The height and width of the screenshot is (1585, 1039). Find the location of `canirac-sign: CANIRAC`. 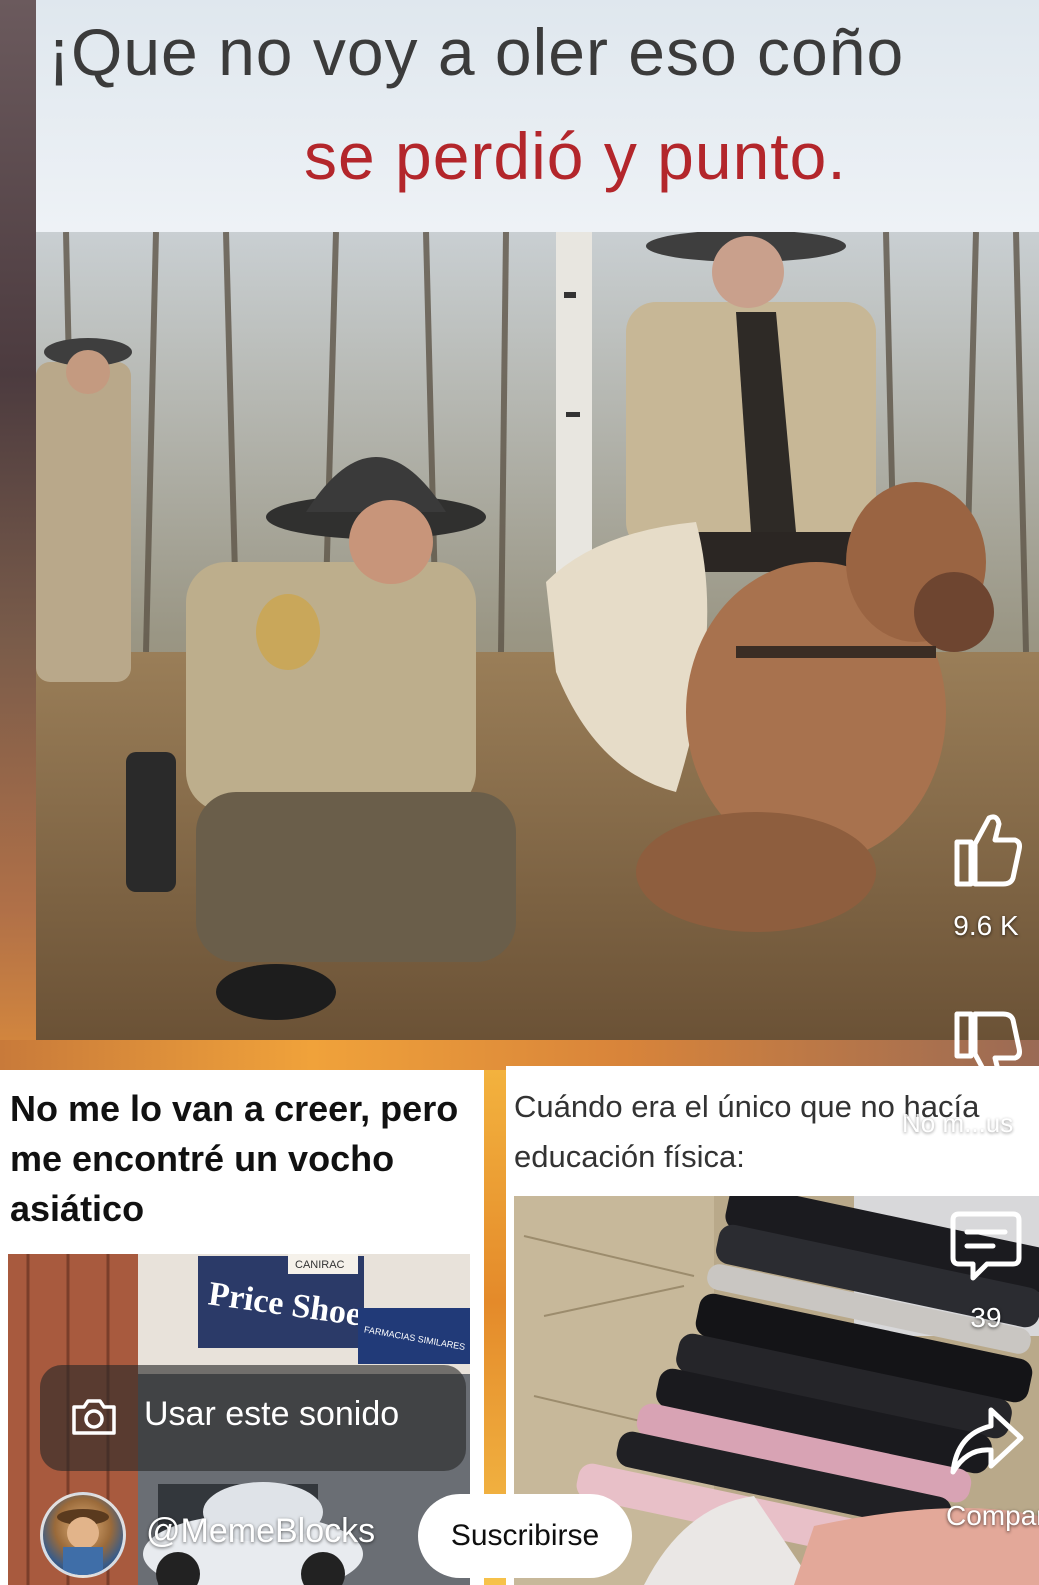

canirac-sign: CANIRAC is located at coordinates (320, 1265).